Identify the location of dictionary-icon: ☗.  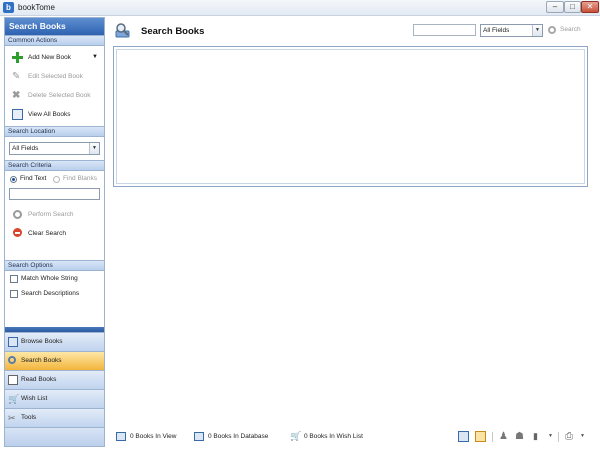
(520, 436).